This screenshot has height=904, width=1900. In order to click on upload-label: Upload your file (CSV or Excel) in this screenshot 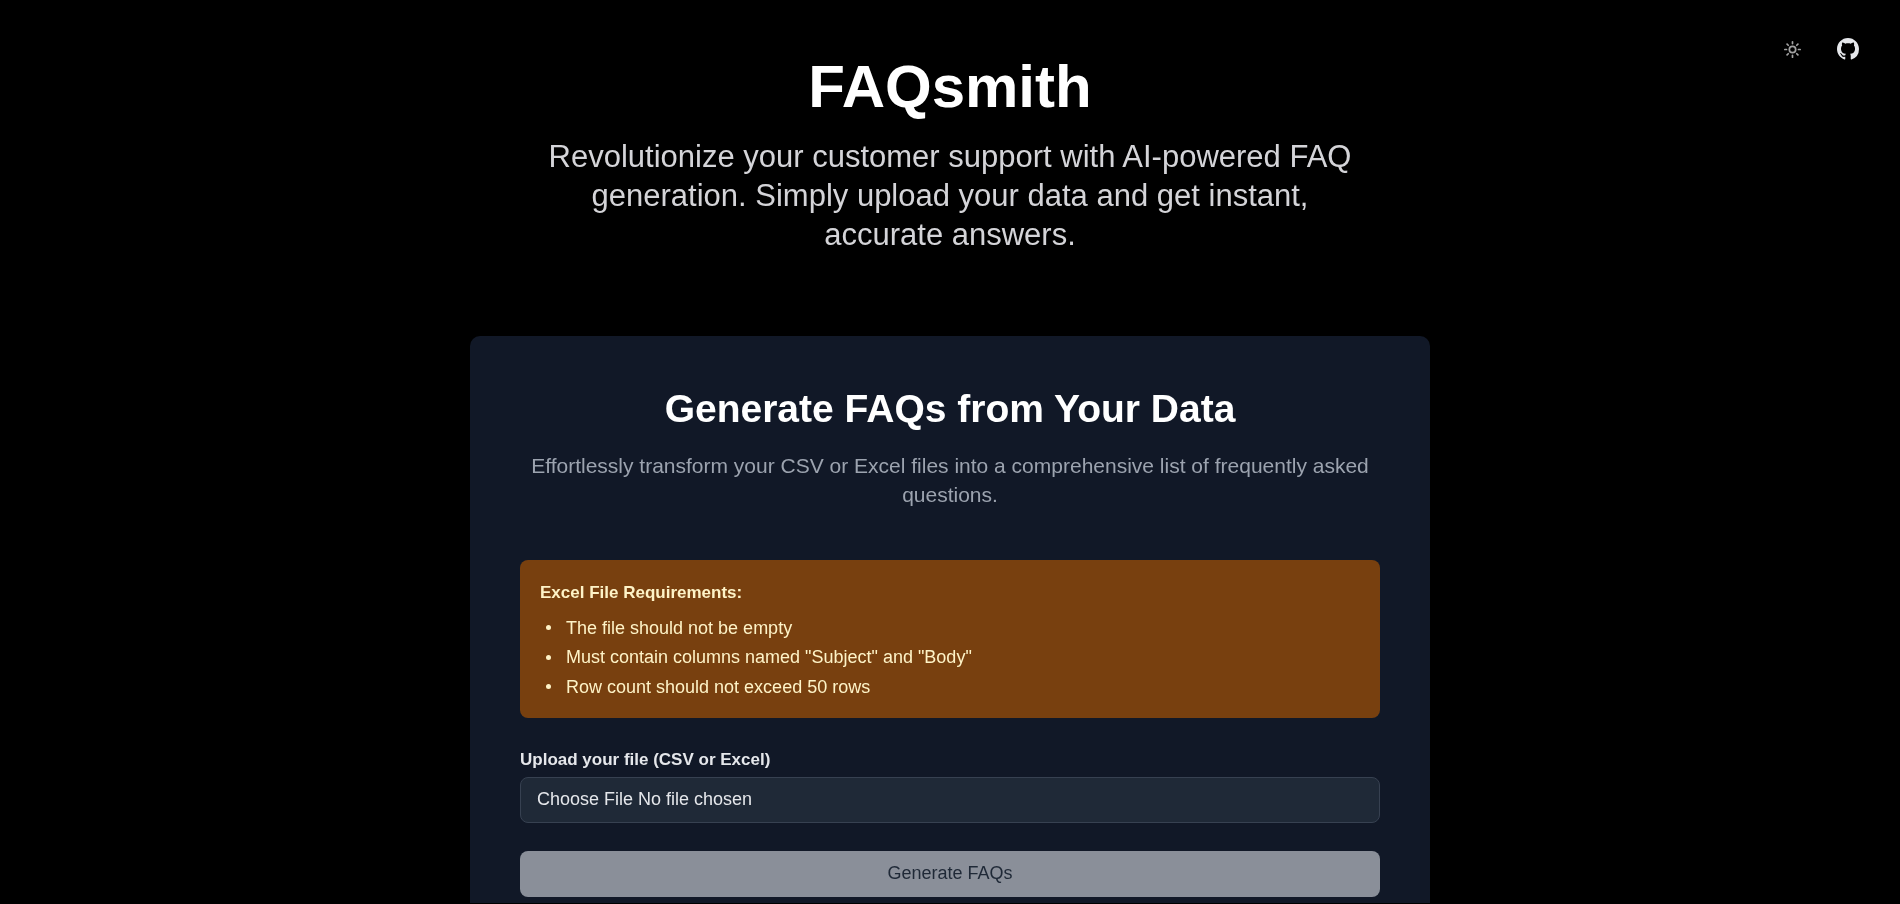, I will do `click(646, 760)`.